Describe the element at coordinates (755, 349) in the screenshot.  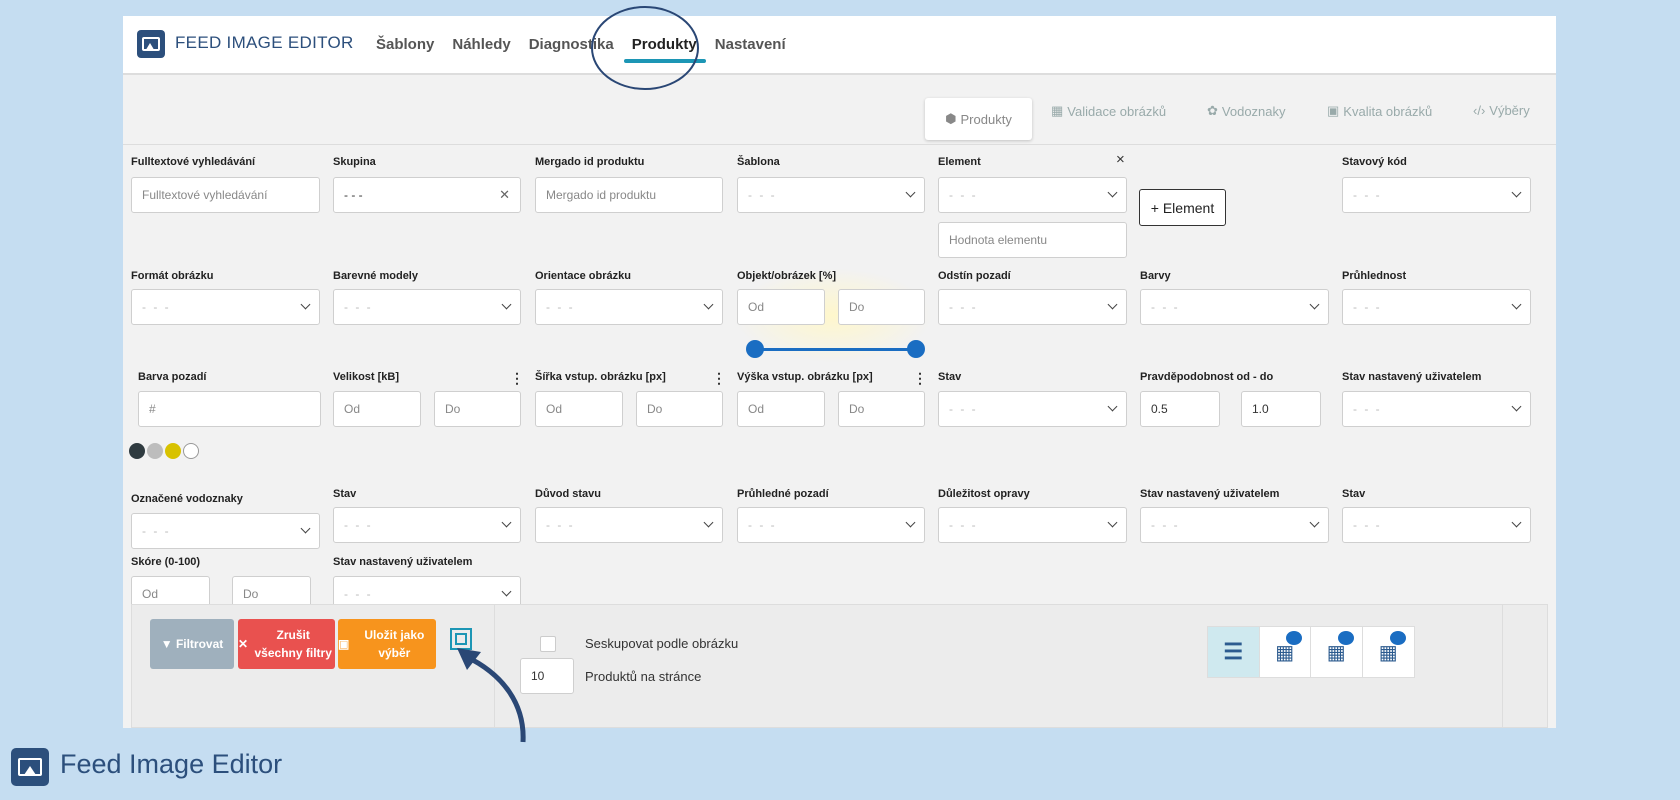
I see `range-slider-min-handle` at that location.